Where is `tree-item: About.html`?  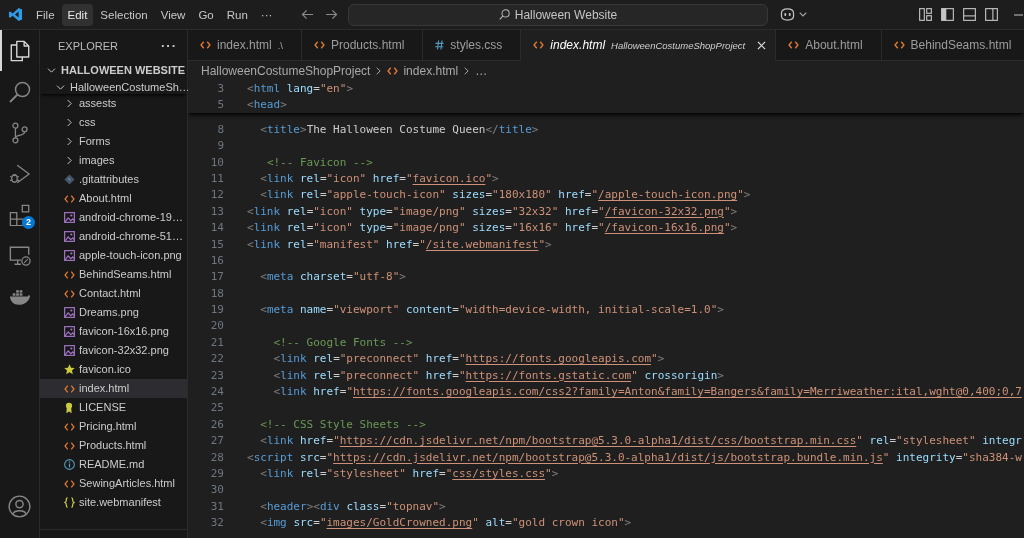
tree-item: About.html is located at coordinates (113, 198).